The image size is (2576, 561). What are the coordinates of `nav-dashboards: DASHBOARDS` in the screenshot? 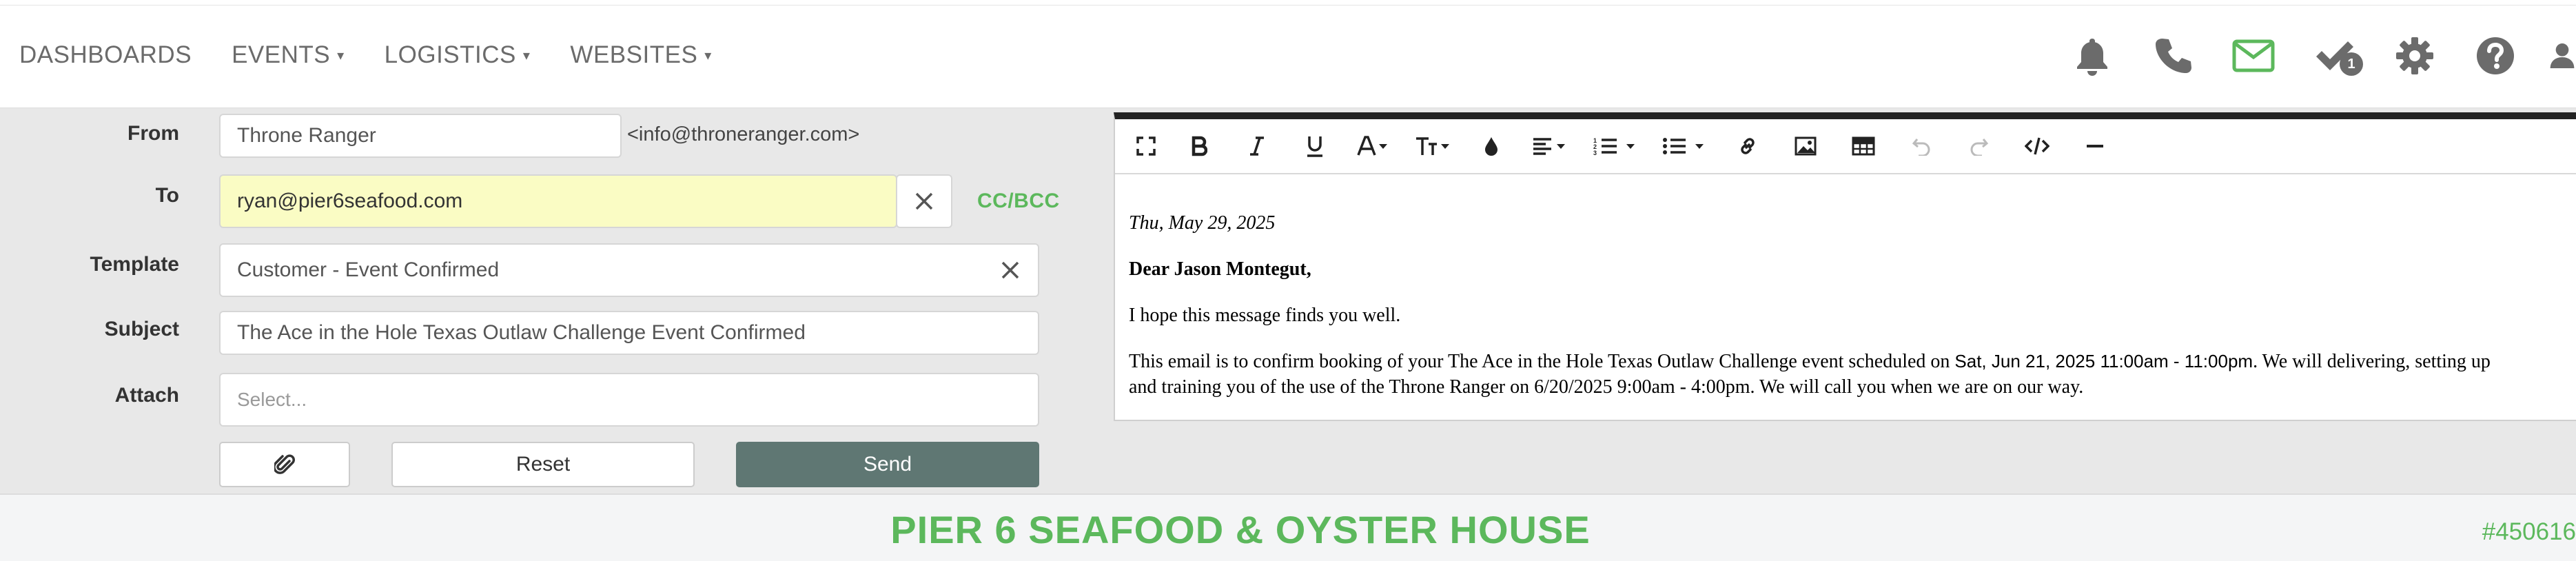 It's located at (105, 55).